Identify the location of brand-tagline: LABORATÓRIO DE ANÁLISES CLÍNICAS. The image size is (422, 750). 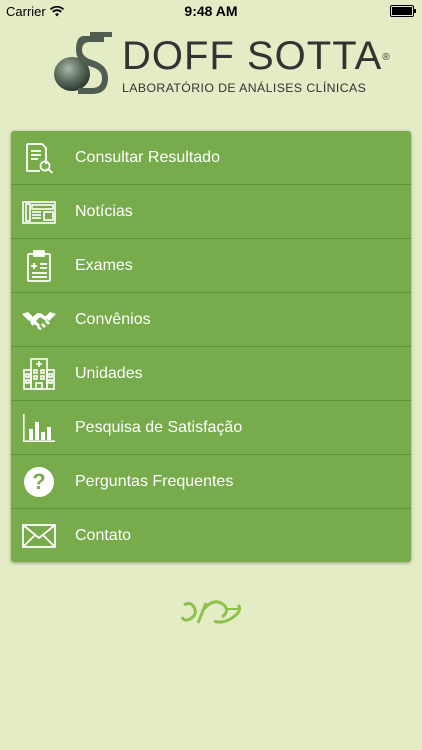
(244, 88).